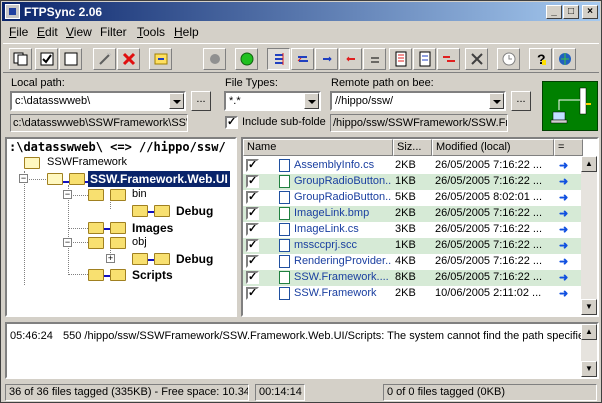 The width and height of the screenshot is (602, 403). Describe the element at coordinates (476, 59) in the screenshot. I see `tools-icon` at that location.